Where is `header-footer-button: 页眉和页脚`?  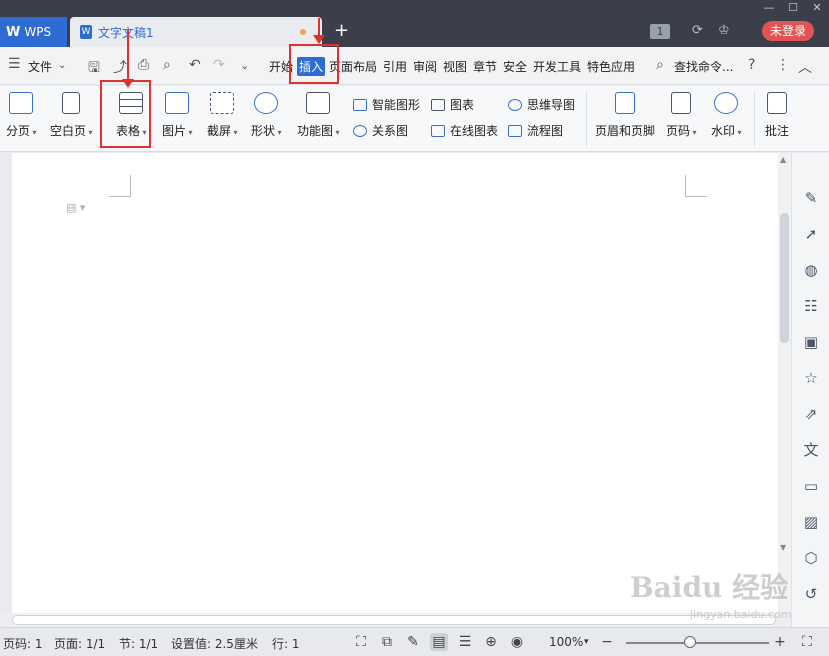 header-footer-button: 页眉和页脚 is located at coordinates (625, 115).